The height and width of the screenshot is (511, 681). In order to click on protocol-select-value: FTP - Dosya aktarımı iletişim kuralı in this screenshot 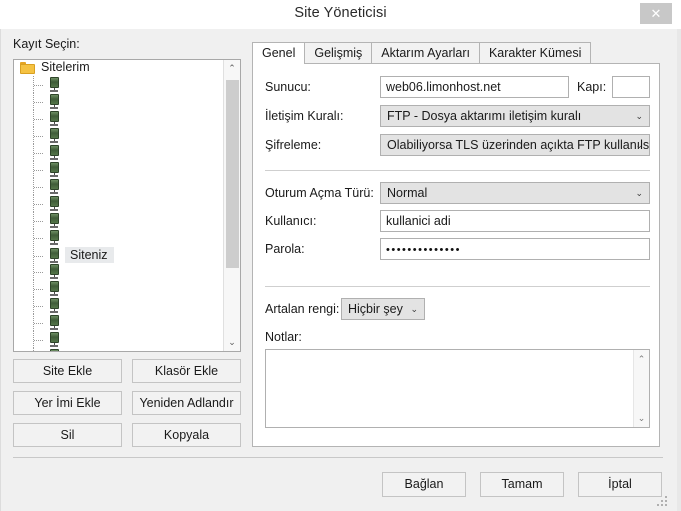, I will do `click(484, 116)`.